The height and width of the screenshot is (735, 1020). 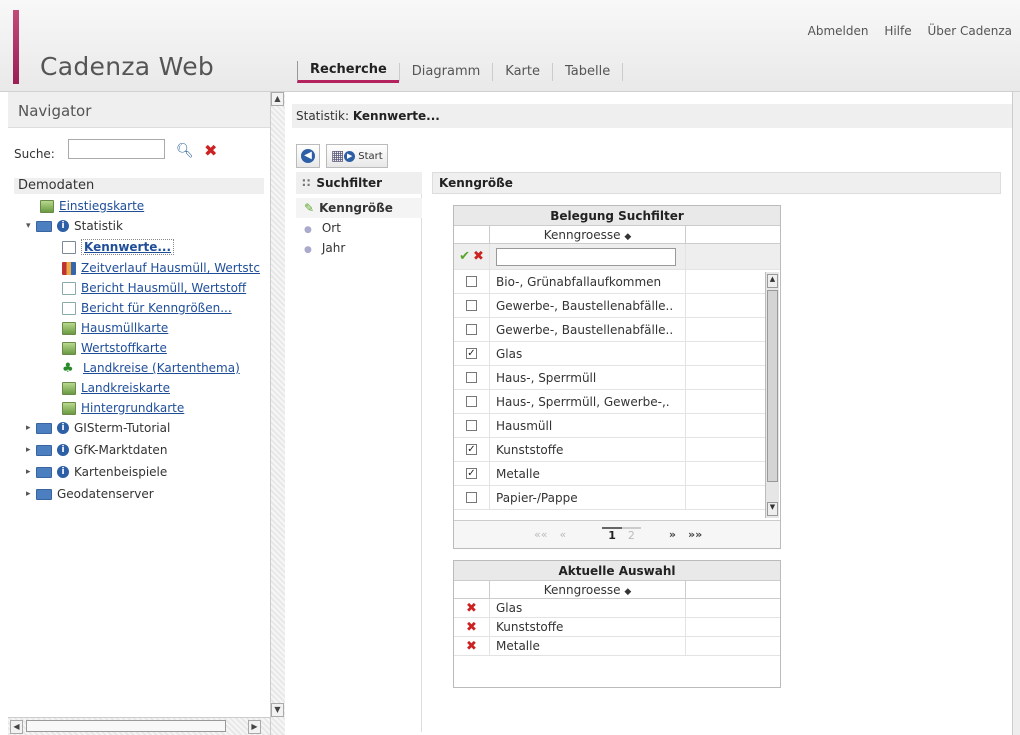 I want to click on navigator-horizontal-scrollbar: ◀ ▶, so click(x=139, y=726).